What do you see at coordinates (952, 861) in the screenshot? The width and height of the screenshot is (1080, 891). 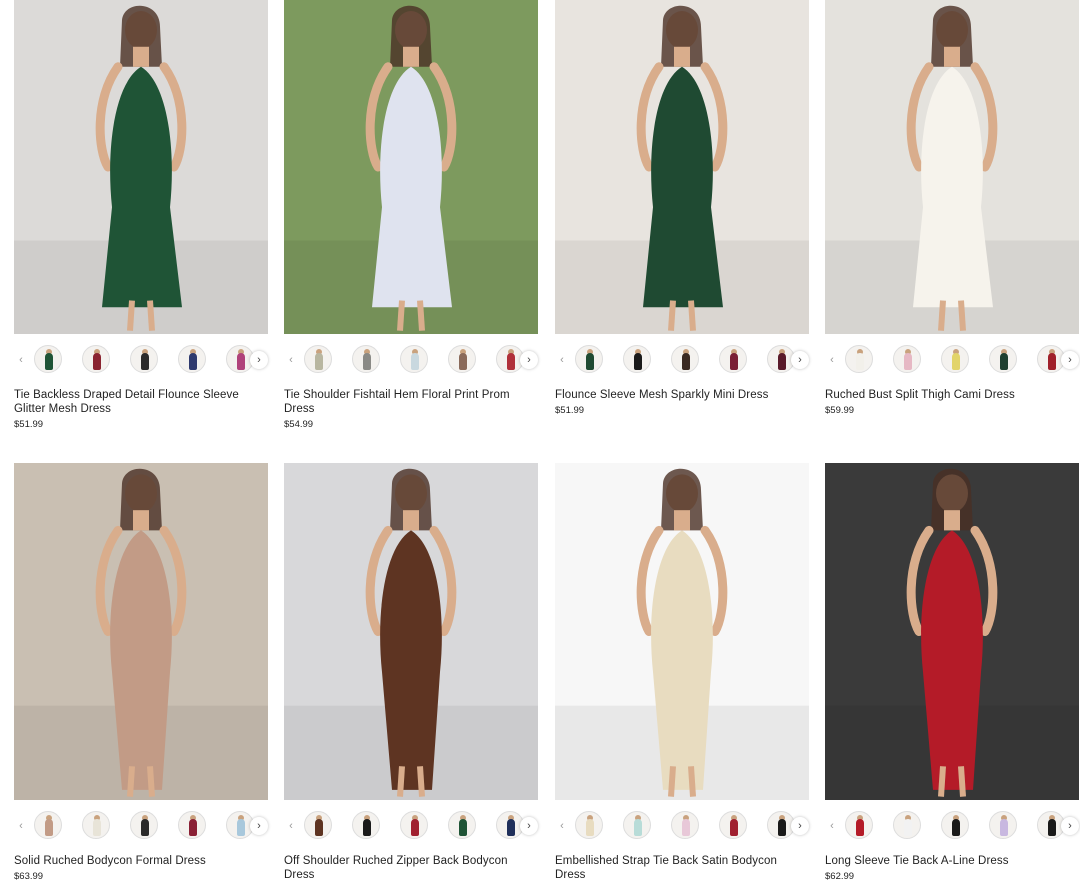 I see `product-title: Long Sleeve Tie Back A-Line Dress` at bounding box center [952, 861].